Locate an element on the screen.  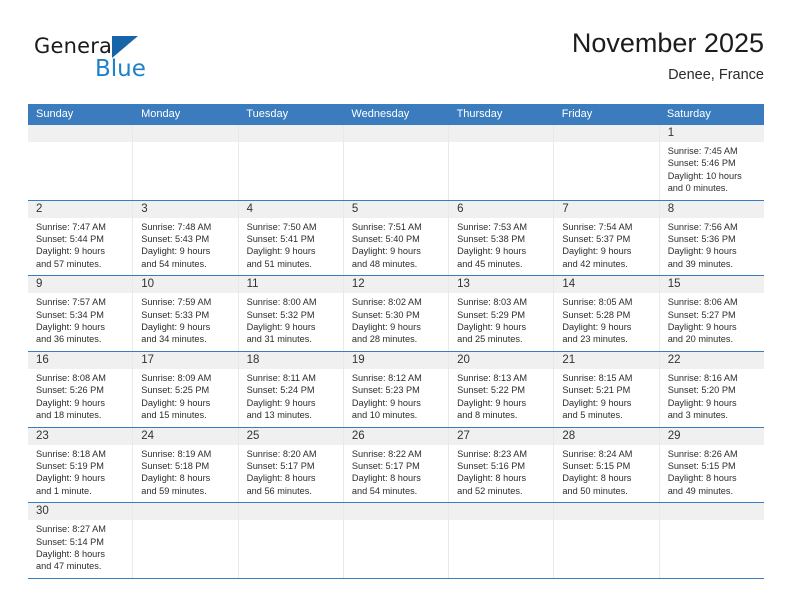
daylight-text-line2: and 45 minutes. is located at coordinates (490, 263).